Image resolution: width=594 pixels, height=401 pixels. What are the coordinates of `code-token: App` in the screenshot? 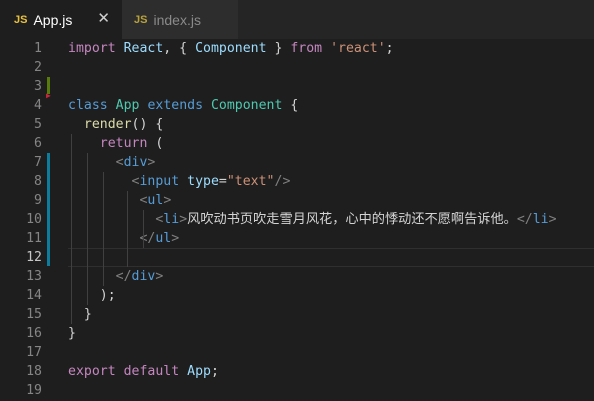 It's located at (199, 371).